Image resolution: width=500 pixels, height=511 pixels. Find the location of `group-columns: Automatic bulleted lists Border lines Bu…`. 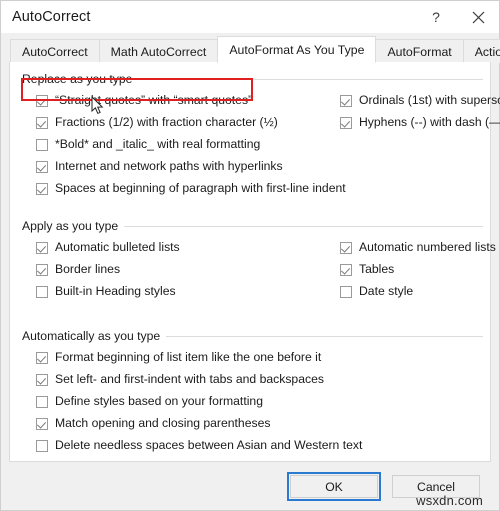

group-columns: Automatic bulleted lists Border lines Bu… is located at coordinates (253, 269).